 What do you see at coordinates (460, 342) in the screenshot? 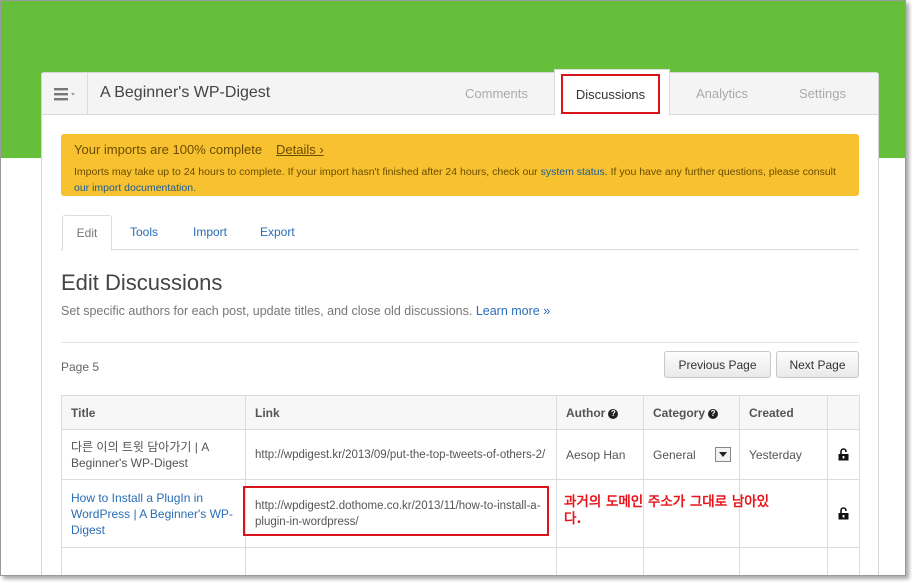
I see `divider` at bounding box center [460, 342].